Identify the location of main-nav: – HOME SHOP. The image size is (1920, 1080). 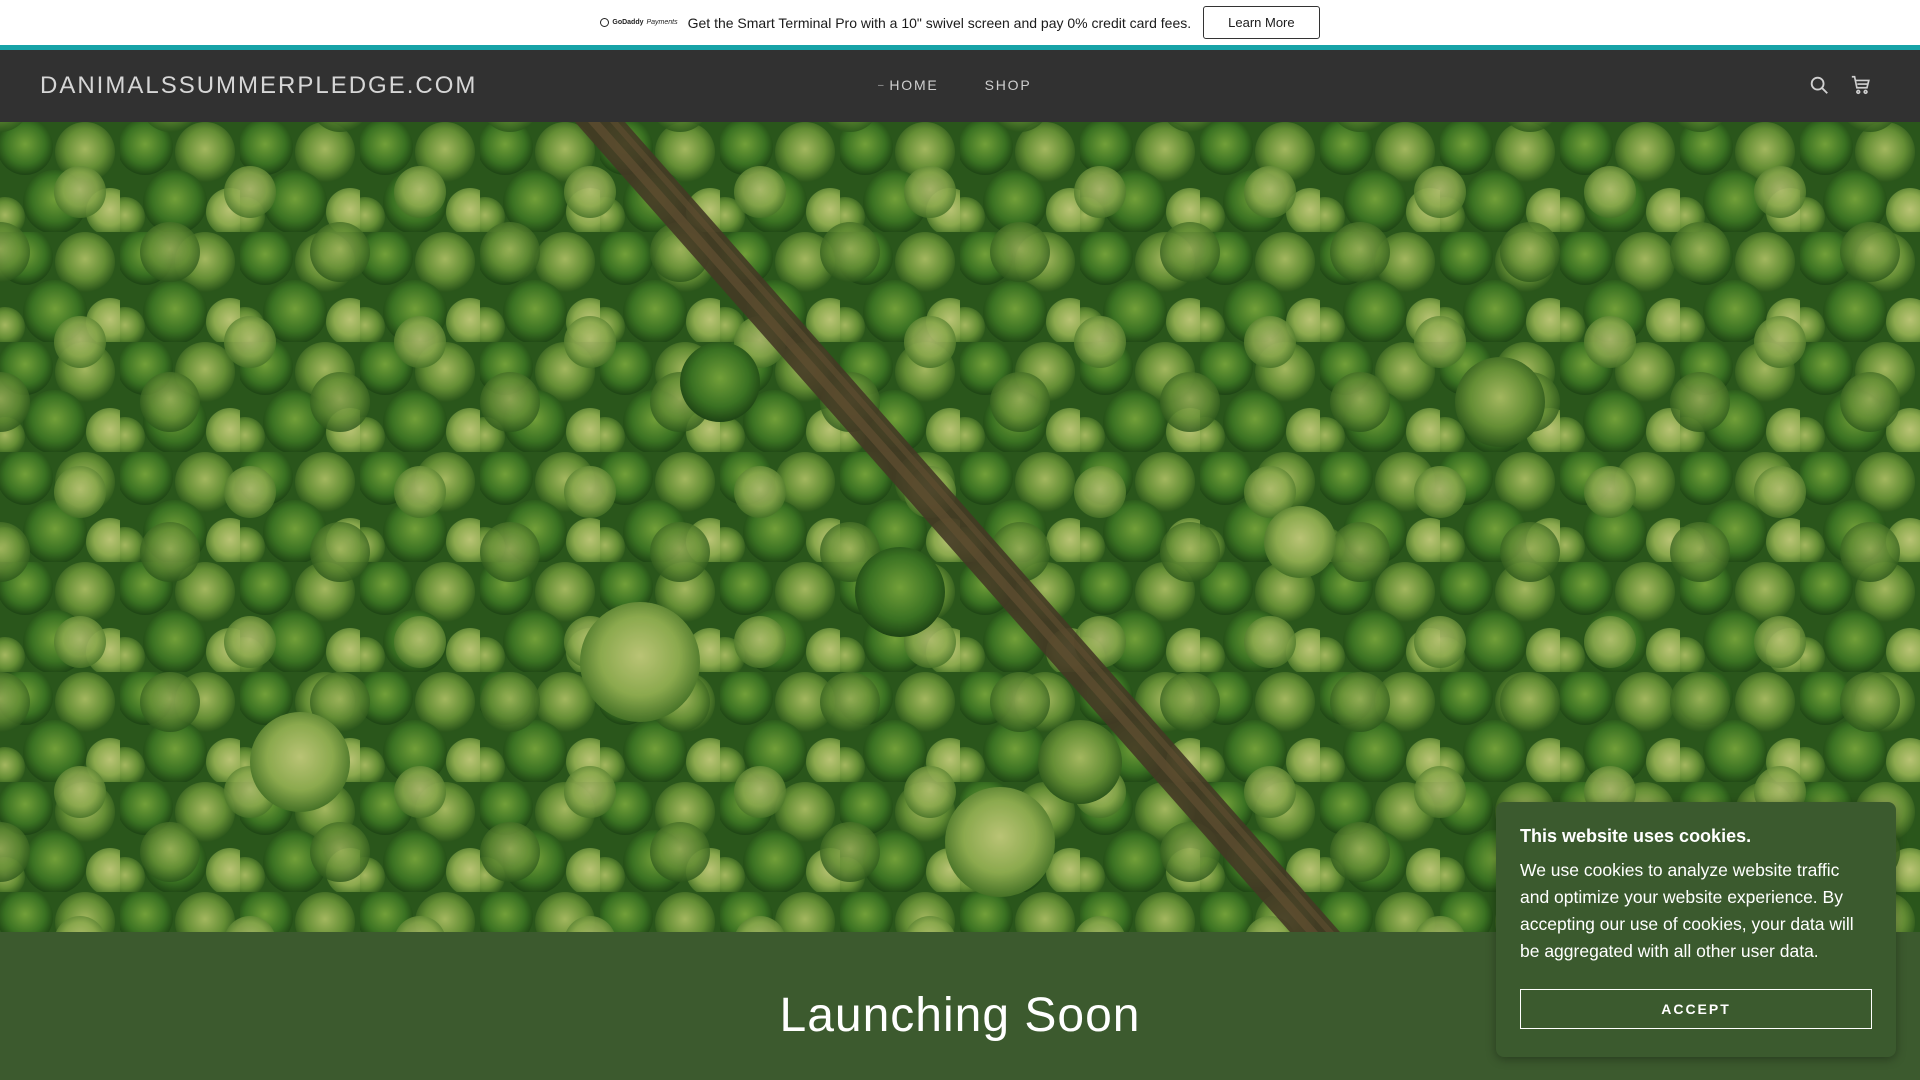
(954, 85).